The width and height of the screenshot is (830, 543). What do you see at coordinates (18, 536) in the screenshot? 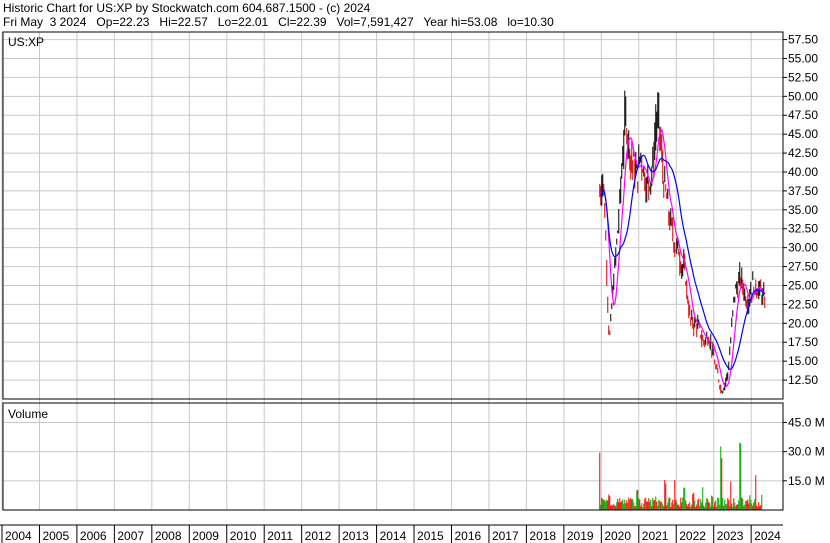
I see `year-label: 2004` at bounding box center [18, 536].